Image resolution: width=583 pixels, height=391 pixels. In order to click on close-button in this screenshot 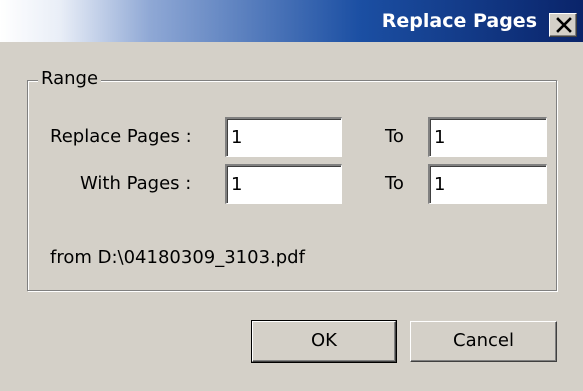, I will do `click(563, 25)`.